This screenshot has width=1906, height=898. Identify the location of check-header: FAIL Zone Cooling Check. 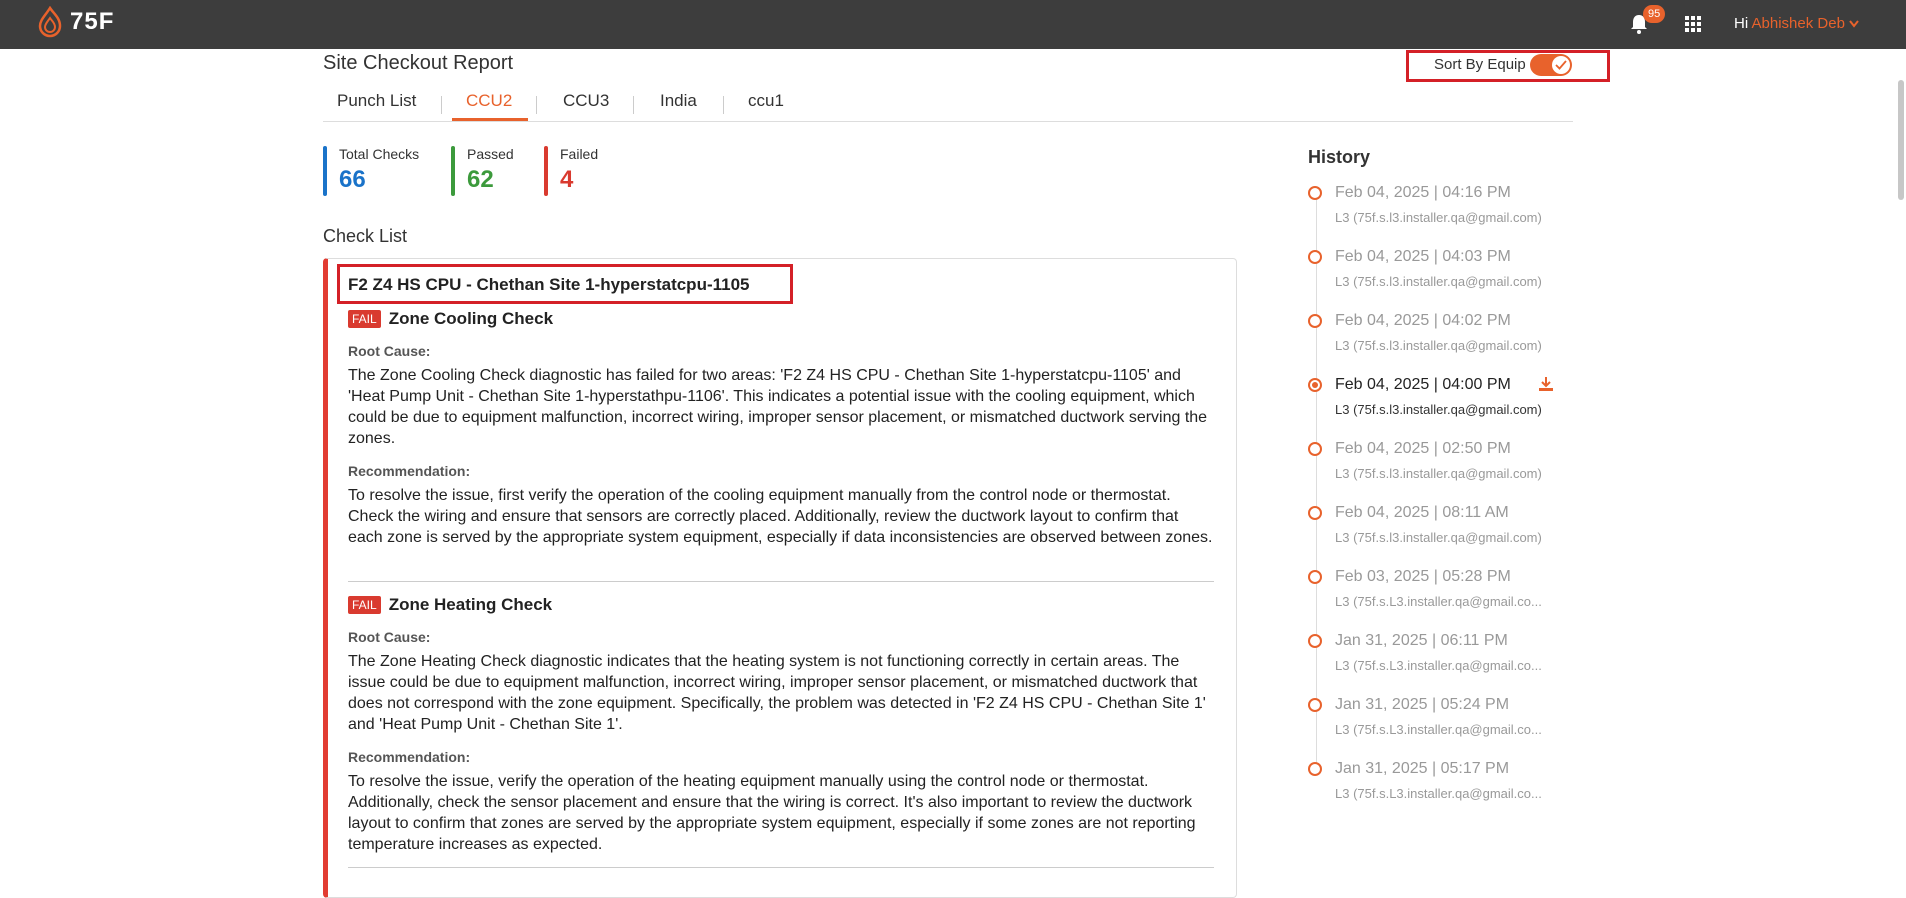
(450, 319).